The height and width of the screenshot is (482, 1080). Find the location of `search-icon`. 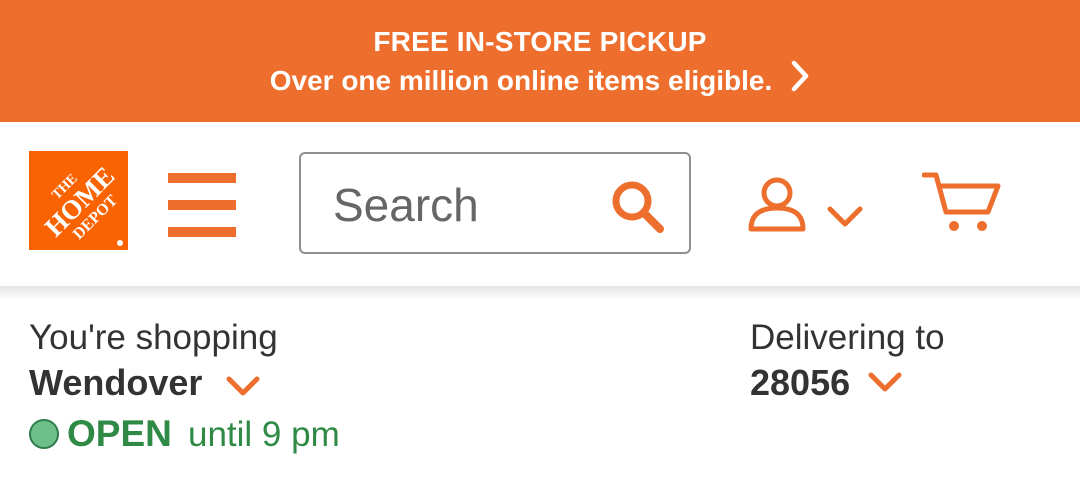

search-icon is located at coordinates (638, 207).